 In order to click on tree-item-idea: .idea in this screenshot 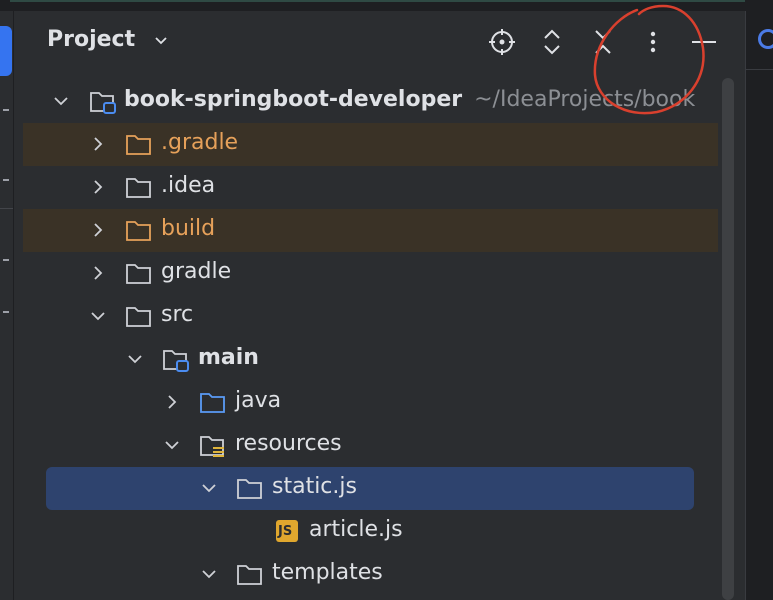, I will do `click(365, 187)`.